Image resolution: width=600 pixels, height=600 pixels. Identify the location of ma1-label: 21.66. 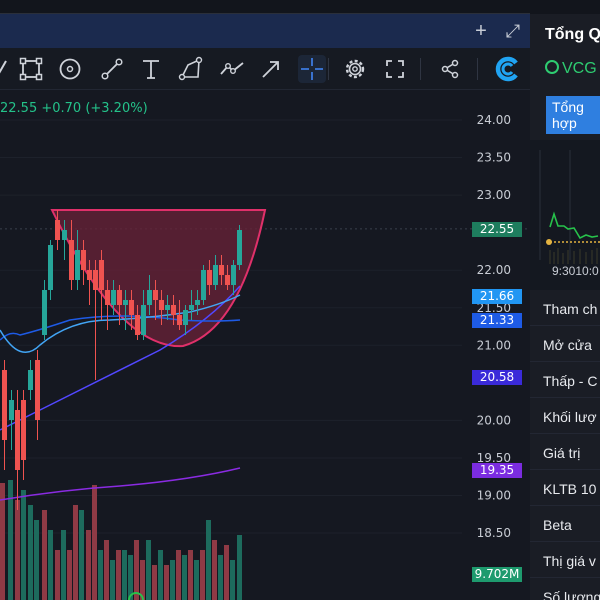
(497, 296).